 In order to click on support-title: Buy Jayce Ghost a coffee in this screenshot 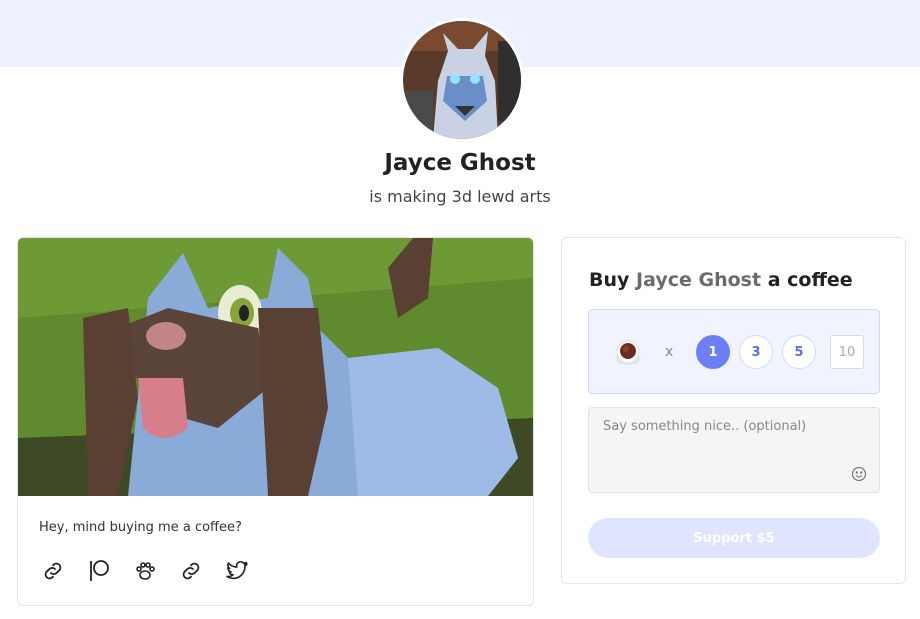, I will do `click(721, 280)`.